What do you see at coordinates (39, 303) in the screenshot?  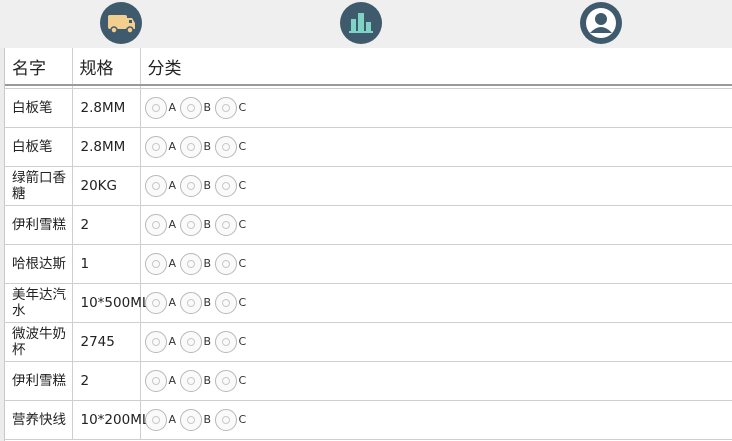 I see `item-name: 美年达汽水` at bounding box center [39, 303].